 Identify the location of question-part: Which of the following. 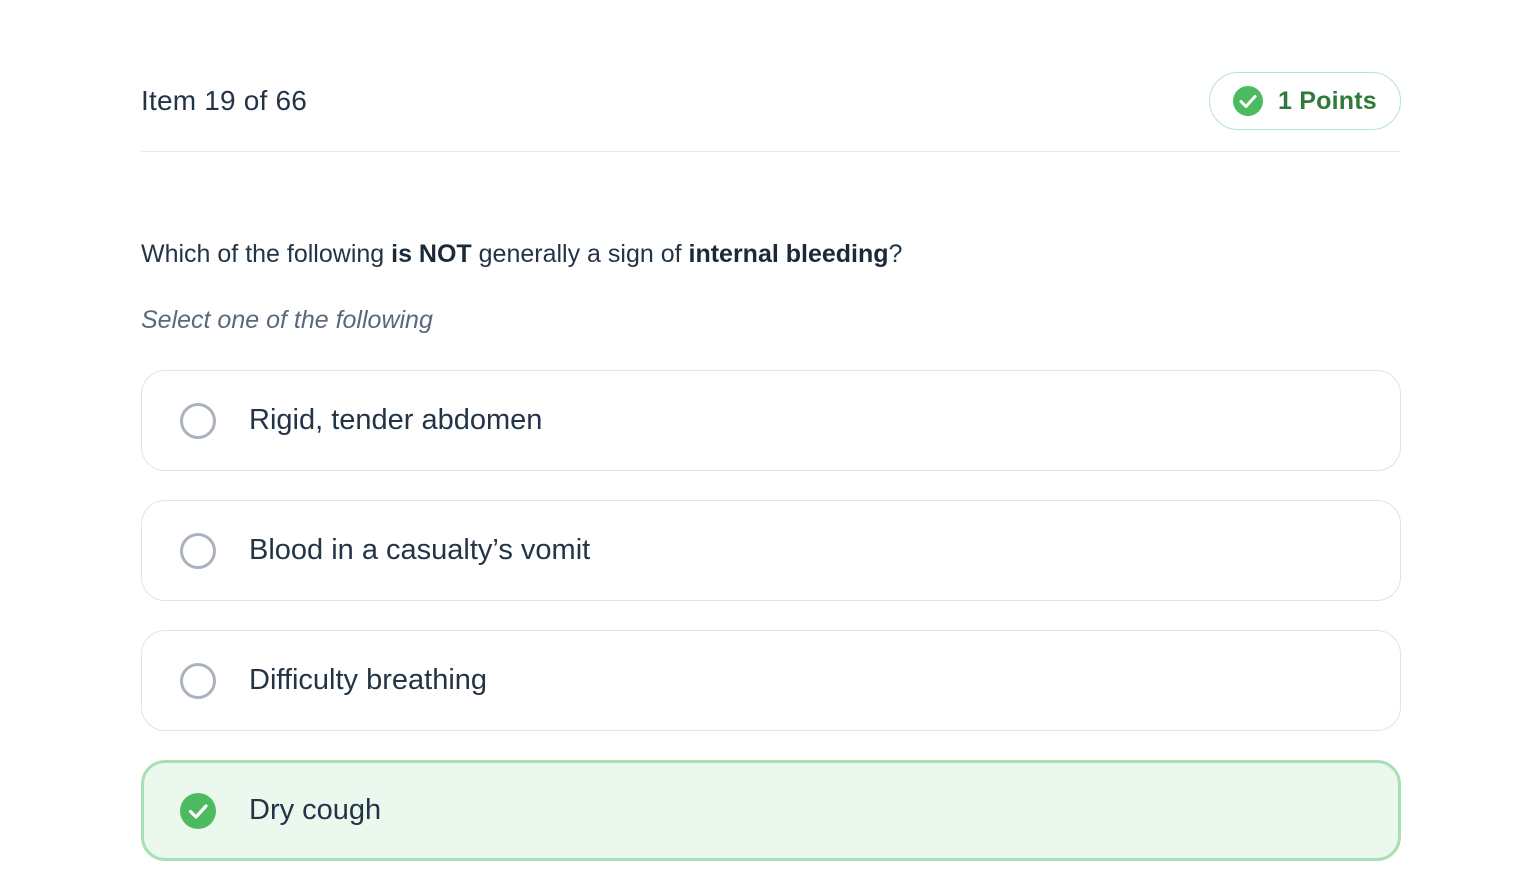
(266, 254).